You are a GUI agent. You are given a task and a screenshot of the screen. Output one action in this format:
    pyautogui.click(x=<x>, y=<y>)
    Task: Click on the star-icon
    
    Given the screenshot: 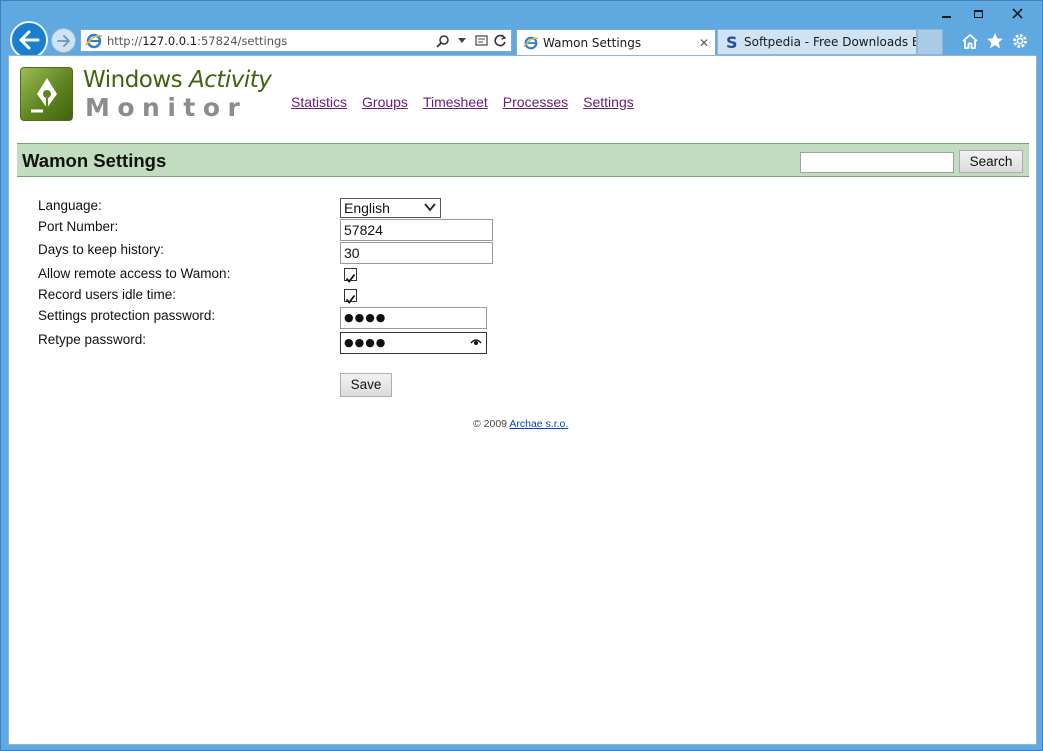 What is the action you would take?
    pyautogui.click(x=995, y=41)
    